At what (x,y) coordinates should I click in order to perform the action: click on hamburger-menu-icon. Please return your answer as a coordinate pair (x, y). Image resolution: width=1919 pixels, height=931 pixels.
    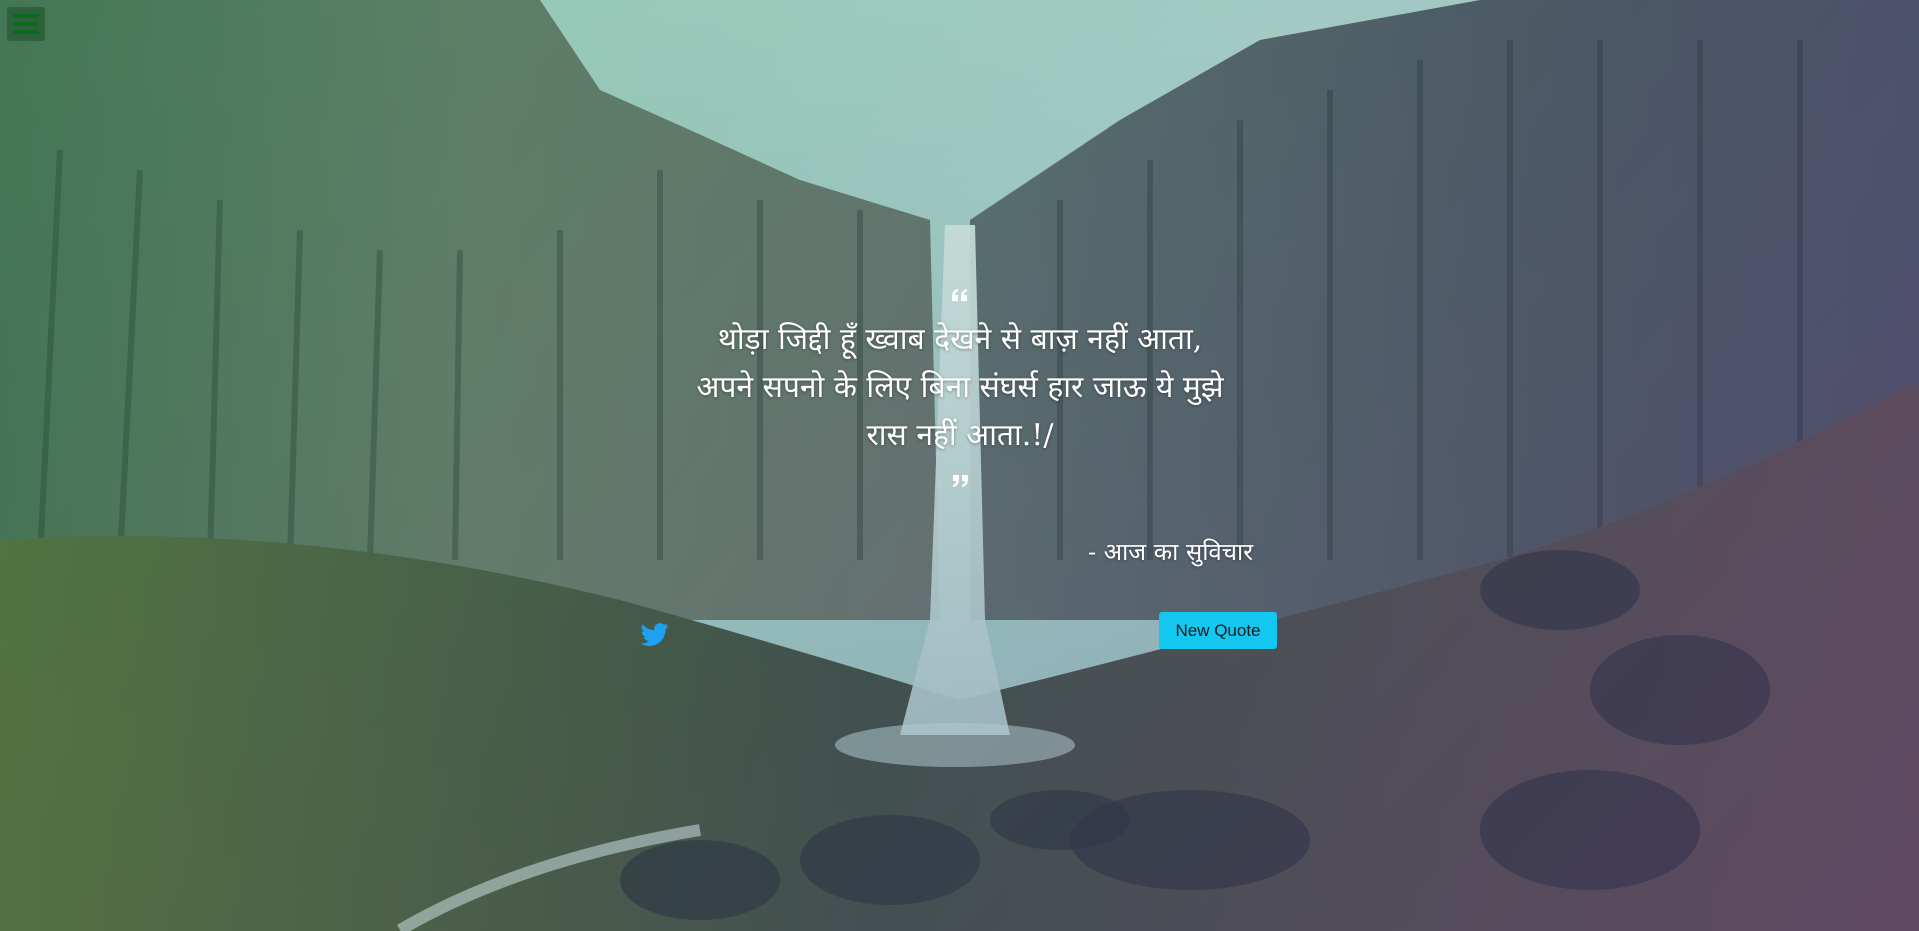
    Looking at the image, I should click on (26, 24).